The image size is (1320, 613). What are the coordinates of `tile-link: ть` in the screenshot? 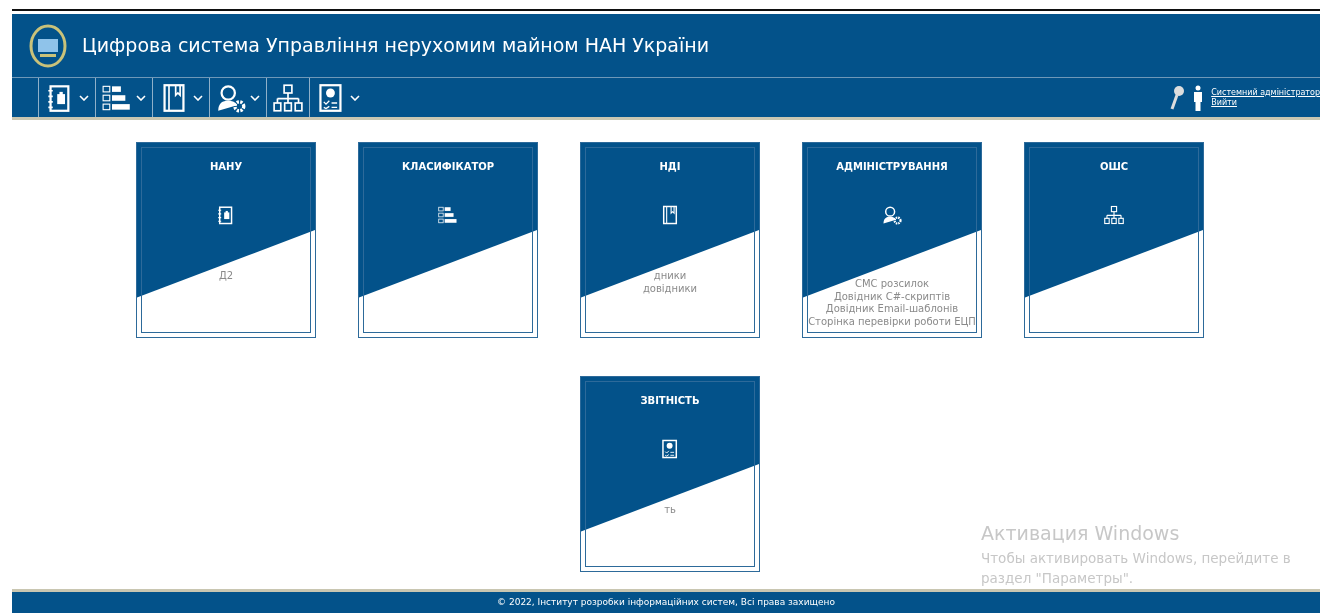 It's located at (670, 510).